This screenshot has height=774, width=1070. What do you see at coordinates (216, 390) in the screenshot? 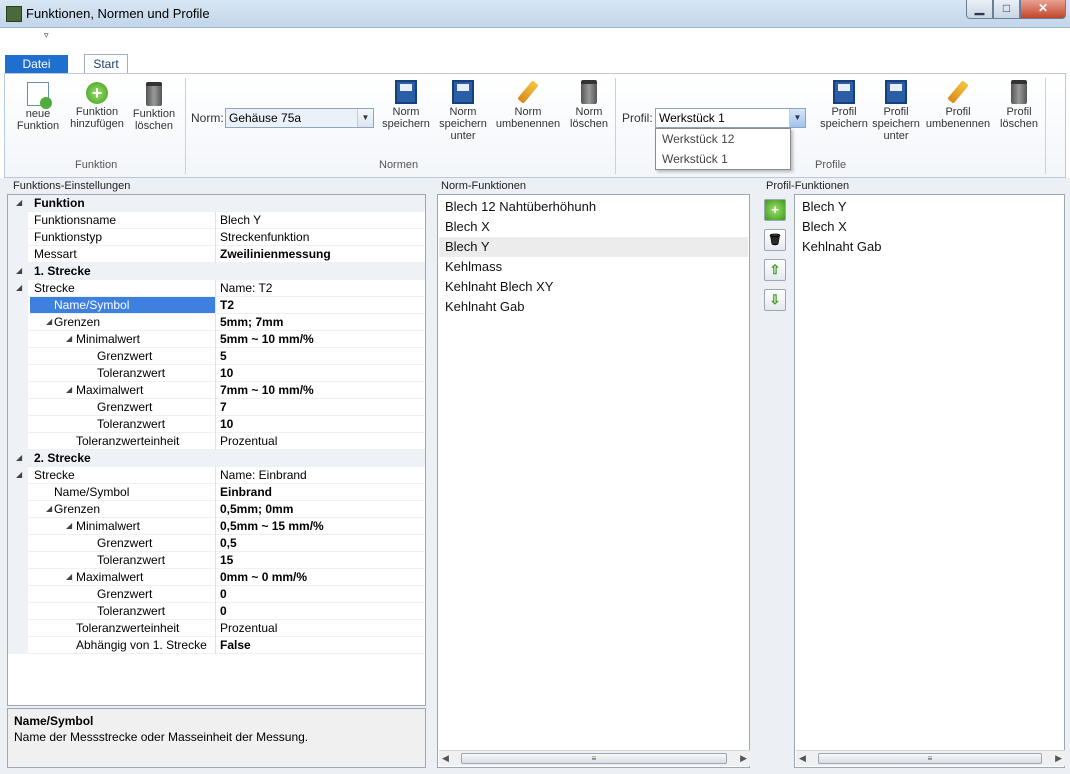
I see `property-row: ◢ Maximalwert 7mm ~ 10 mm/%` at bounding box center [216, 390].